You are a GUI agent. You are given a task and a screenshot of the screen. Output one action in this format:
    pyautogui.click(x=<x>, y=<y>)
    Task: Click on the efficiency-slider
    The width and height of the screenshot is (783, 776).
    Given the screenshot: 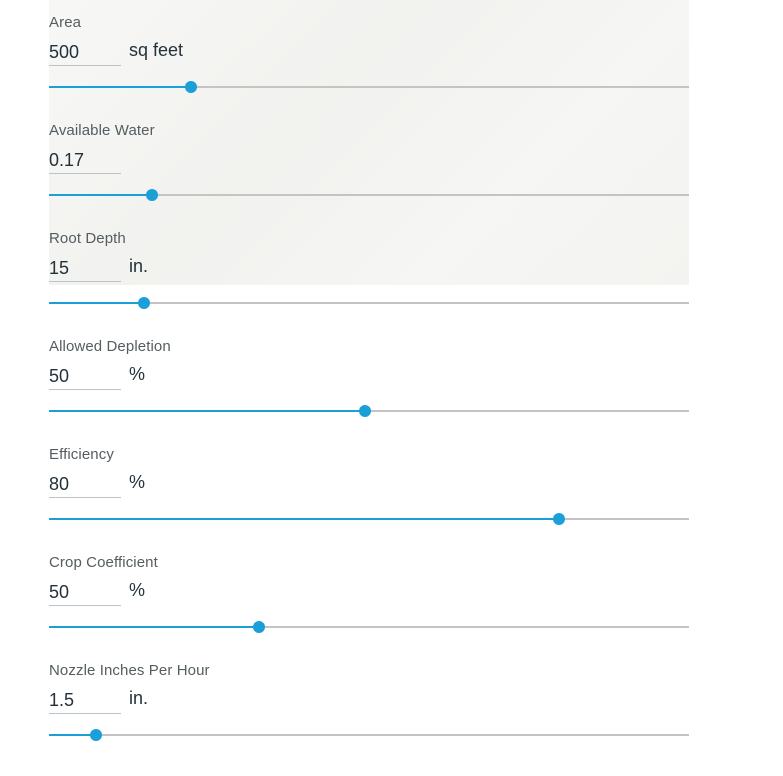 What is the action you would take?
    pyautogui.click(x=369, y=519)
    